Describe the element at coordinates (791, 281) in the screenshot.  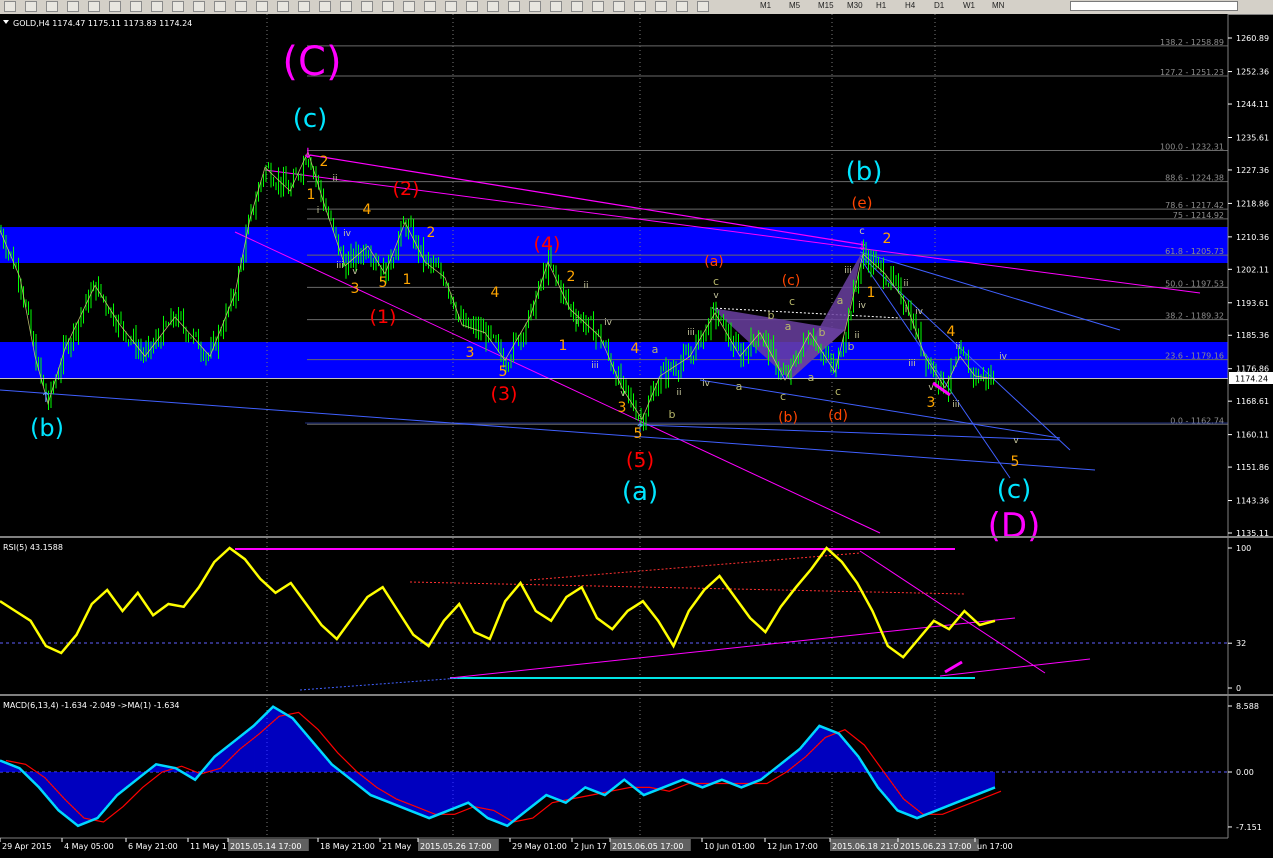
I see `wave-label: (c)` at that location.